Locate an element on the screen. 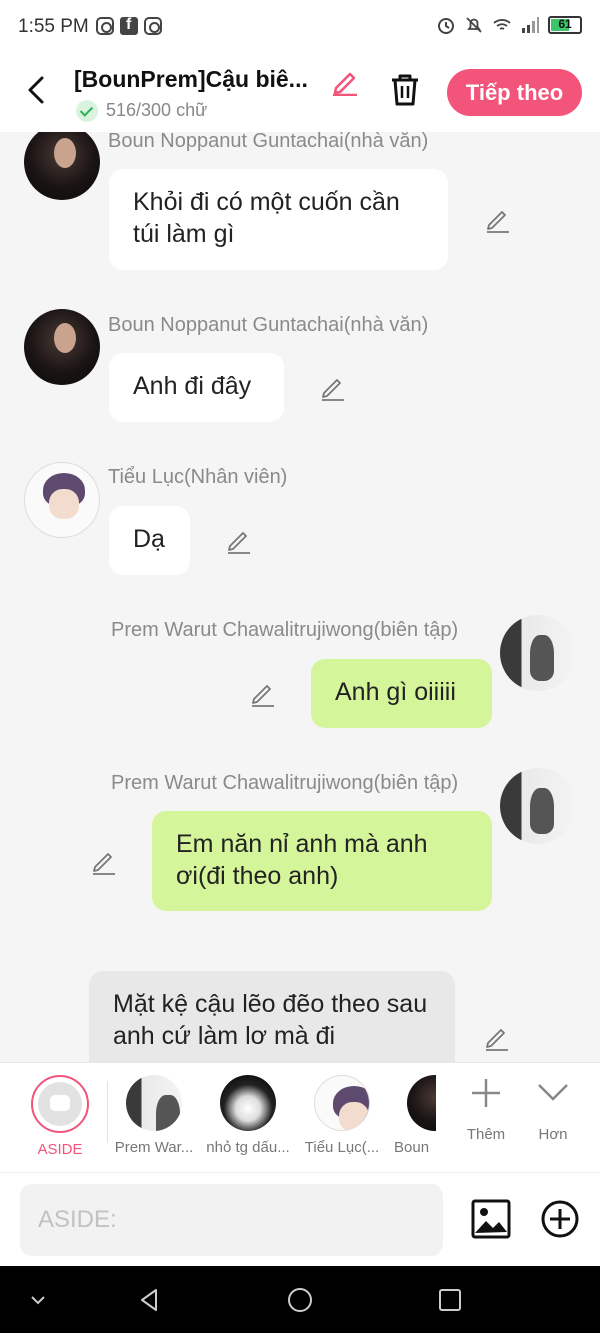  battery-level: 61 is located at coordinates (565, 24).